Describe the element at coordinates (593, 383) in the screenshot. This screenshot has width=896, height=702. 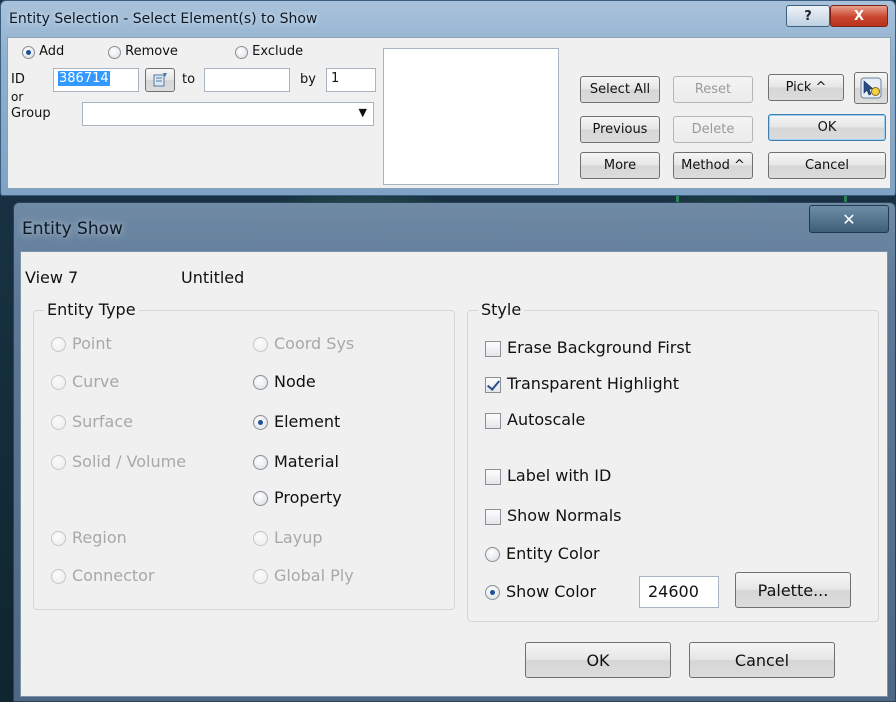
I see `transparent-highlight-label: Transparent Highlight` at that location.